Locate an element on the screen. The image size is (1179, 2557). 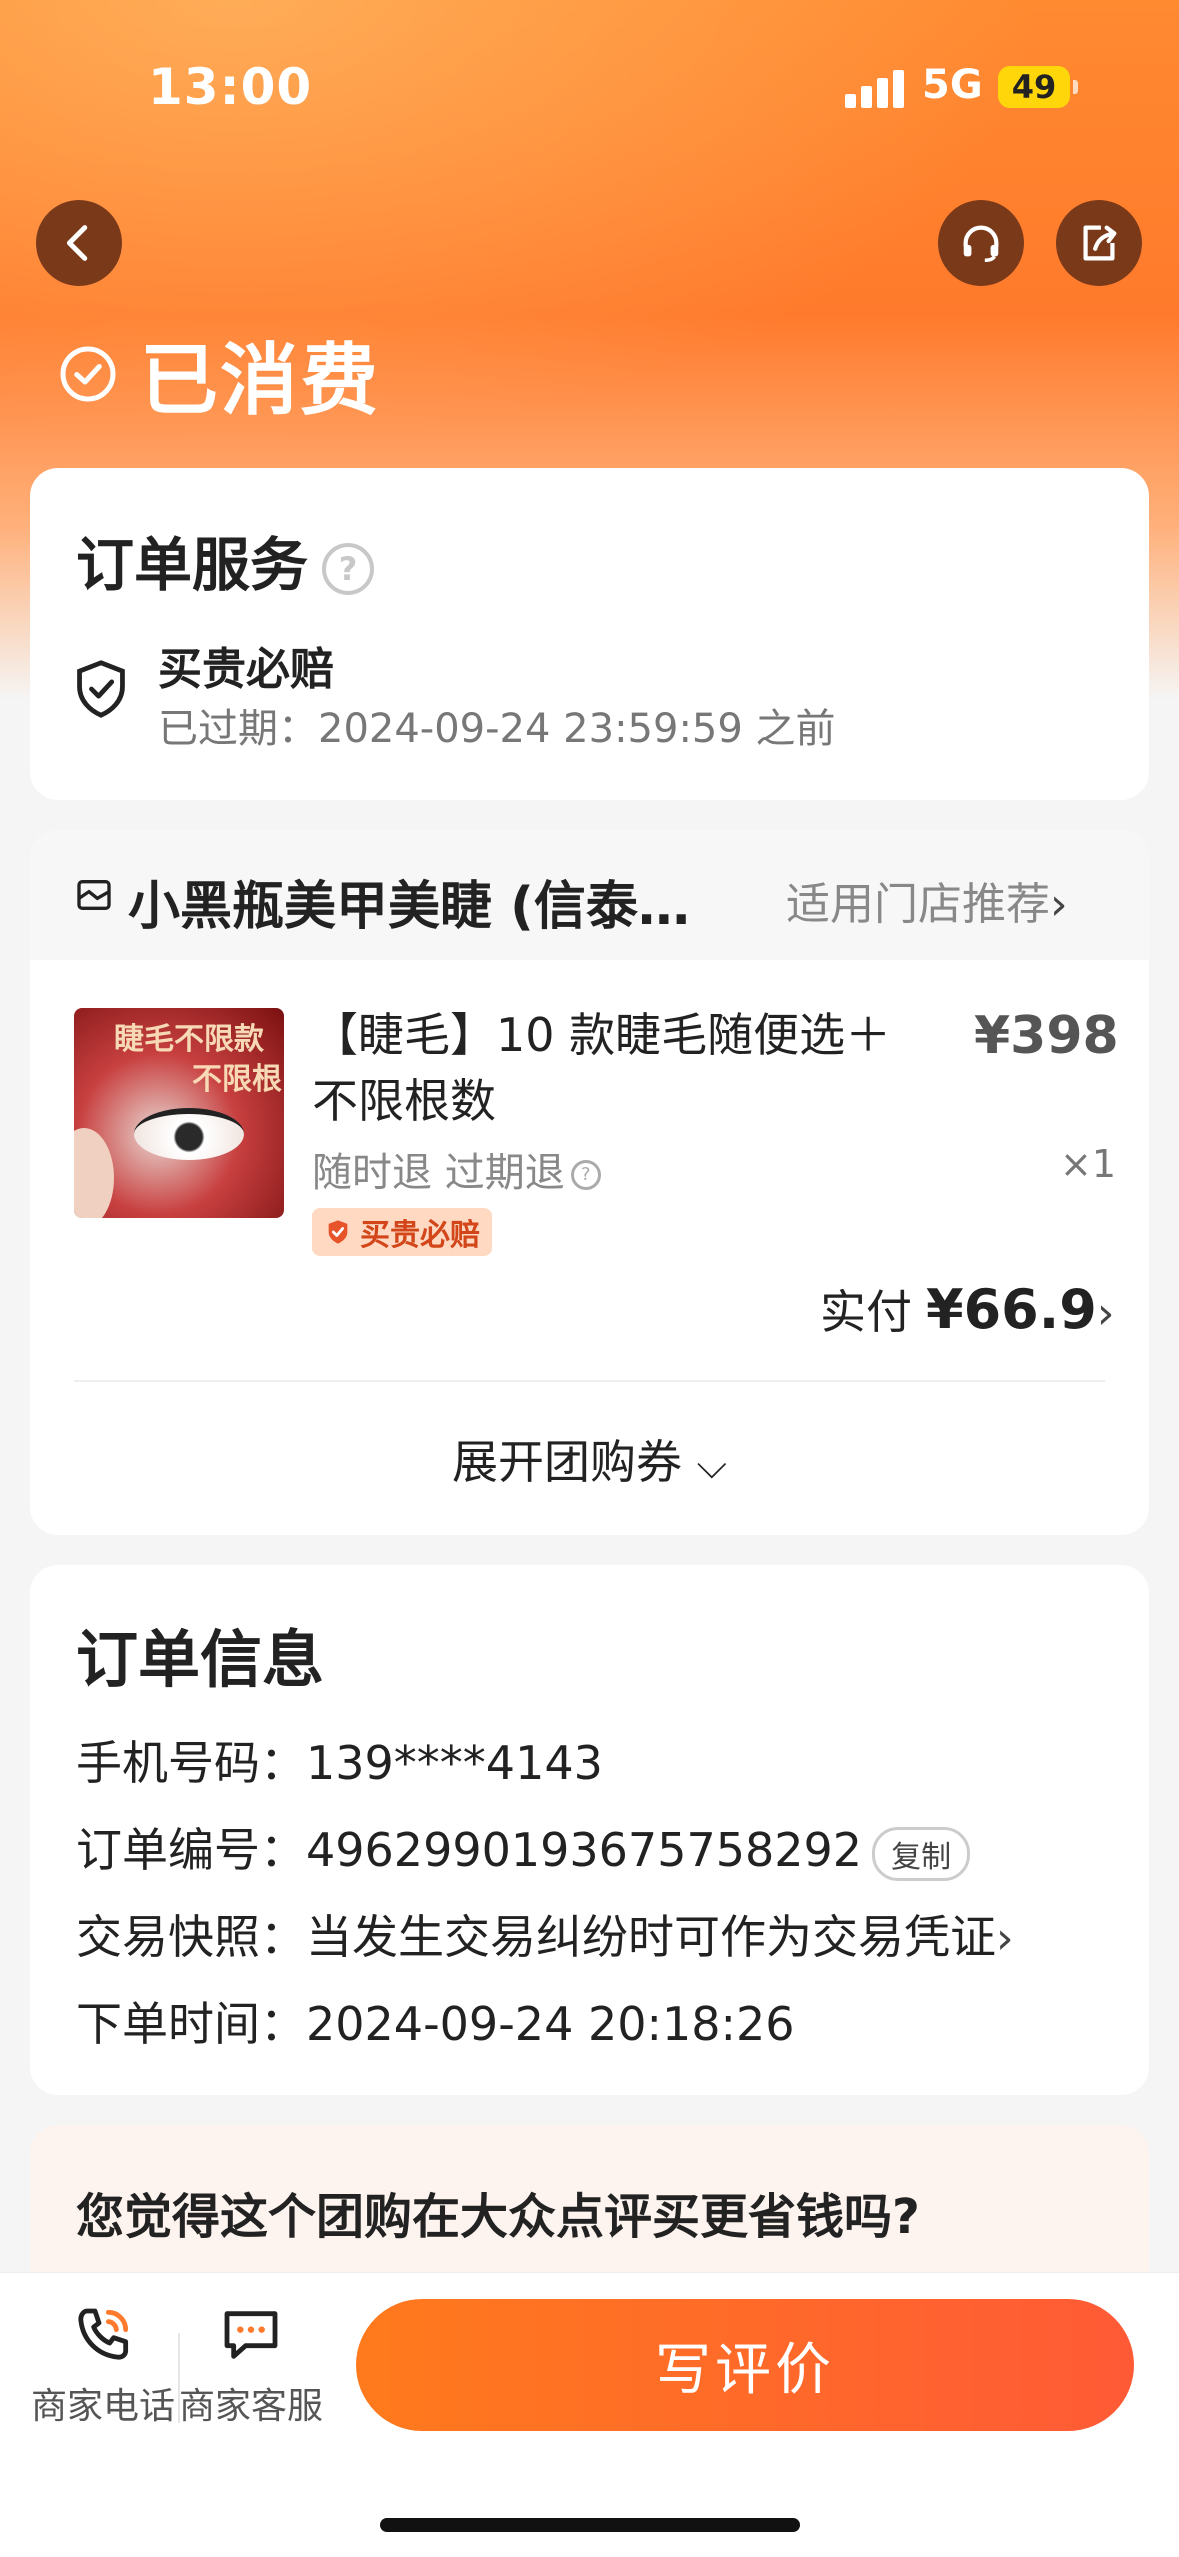
chat-icon is located at coordinates (251, 2335).